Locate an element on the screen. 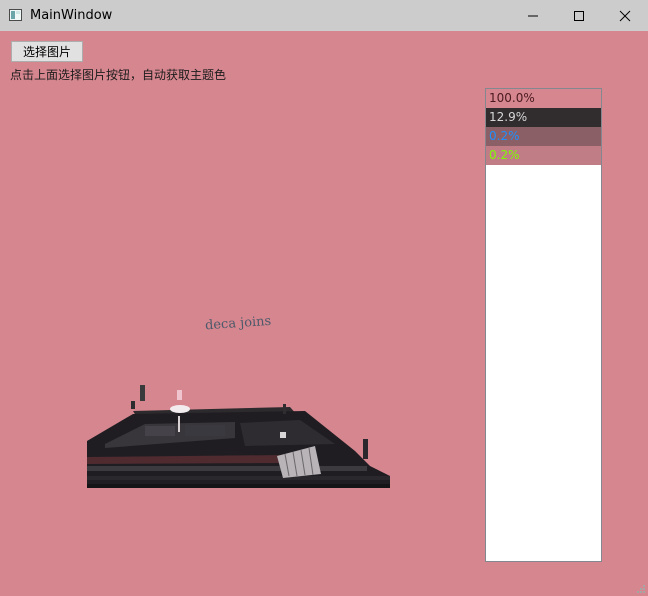 This screenshot has height=596, width=648. app-window-icon is located at coordinates (15, 15).